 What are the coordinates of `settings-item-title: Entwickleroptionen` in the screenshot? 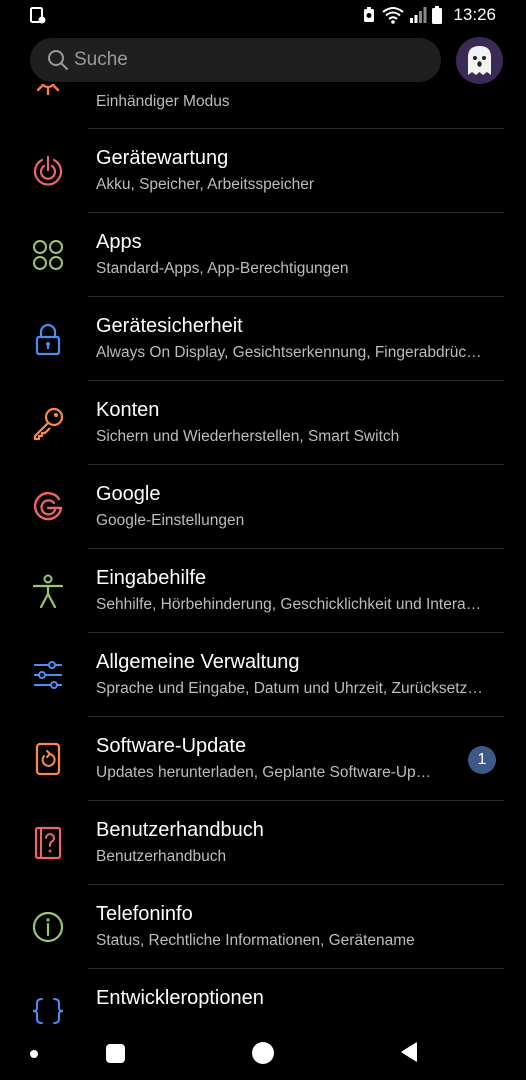 It's located at (180, 998).